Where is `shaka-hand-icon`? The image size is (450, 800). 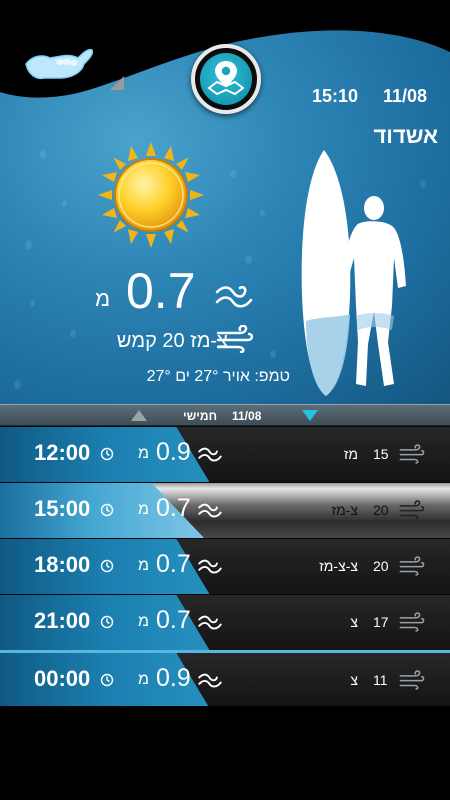
shaka-hand-icon is located at coordinates (58, 63).